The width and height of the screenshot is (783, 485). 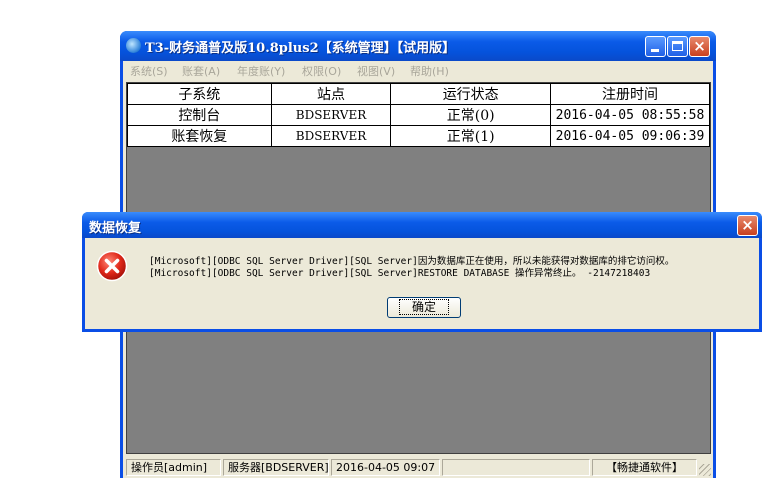 I want to click on dialog-title-bar: 数据恢复 ×, so click(x=422, y=225).